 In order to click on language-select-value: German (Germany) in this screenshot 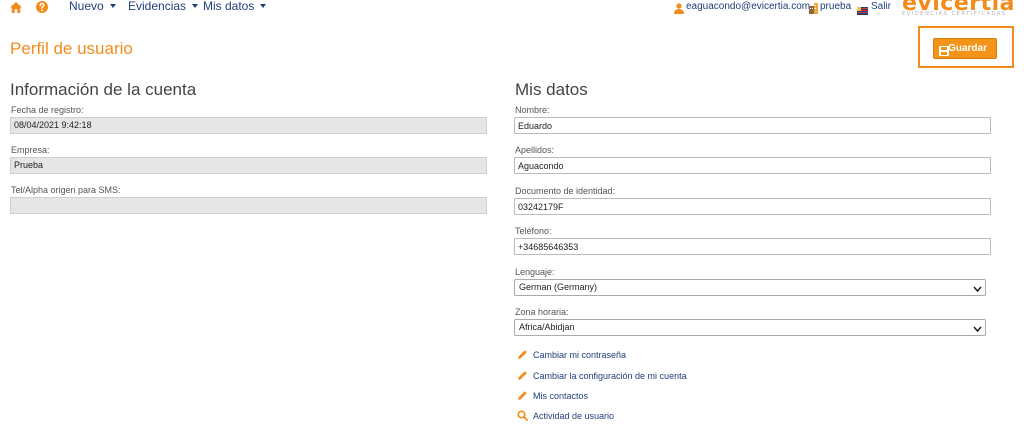, I will do `click(558, 287)`.